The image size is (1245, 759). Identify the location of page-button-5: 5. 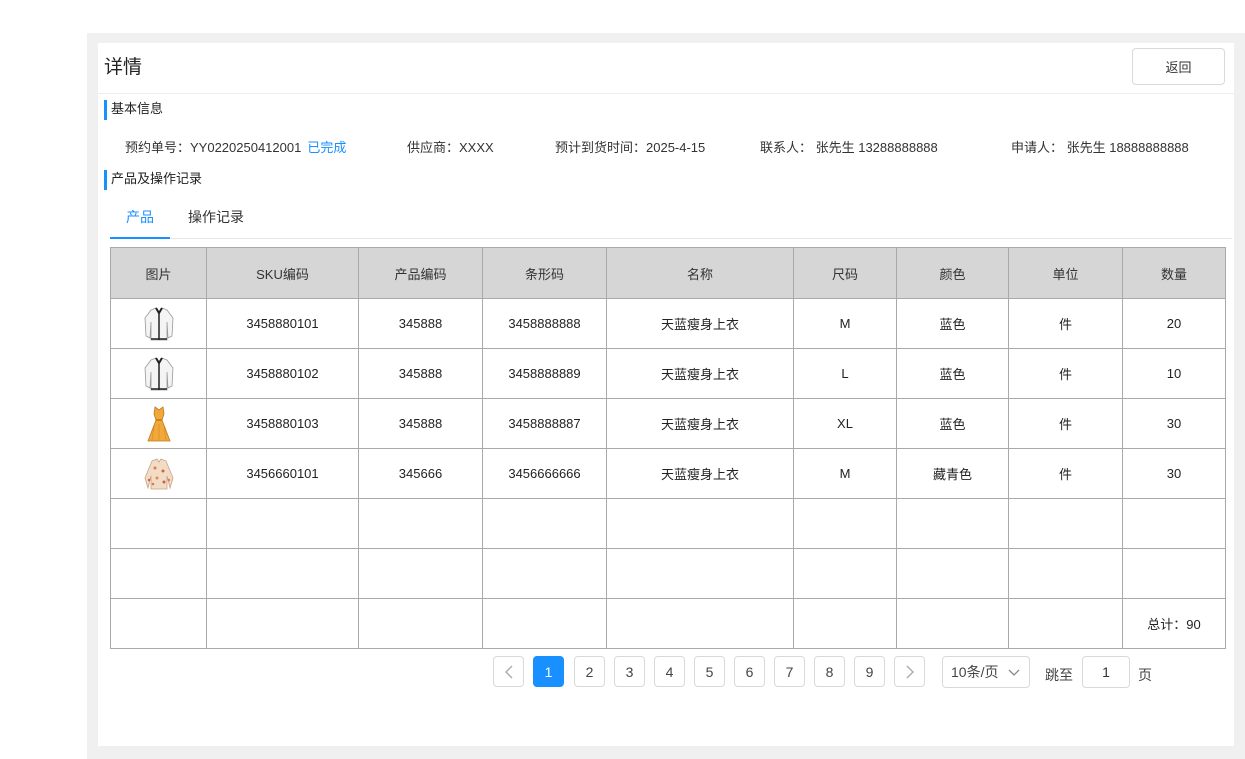
(709, 671).